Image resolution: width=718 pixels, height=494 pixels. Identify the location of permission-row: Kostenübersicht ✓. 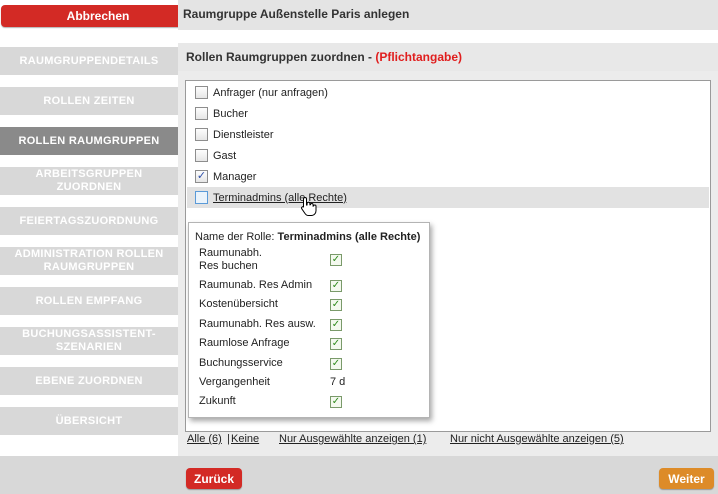
(310, 304).